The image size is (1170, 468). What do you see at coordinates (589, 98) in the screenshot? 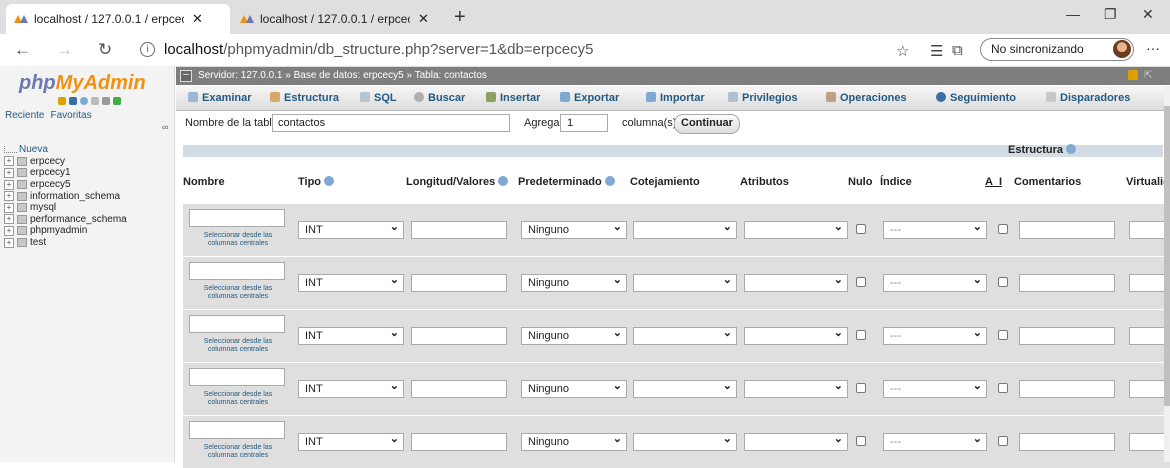
I see `tab-exportar: Exportar` at bounding box center [589, 98].